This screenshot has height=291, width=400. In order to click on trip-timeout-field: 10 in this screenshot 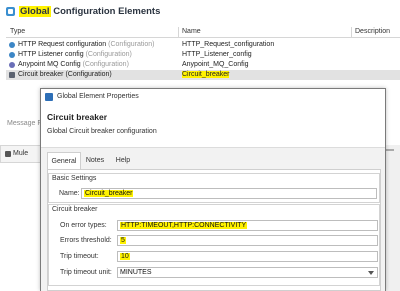, I will do `click(247, 256)`.